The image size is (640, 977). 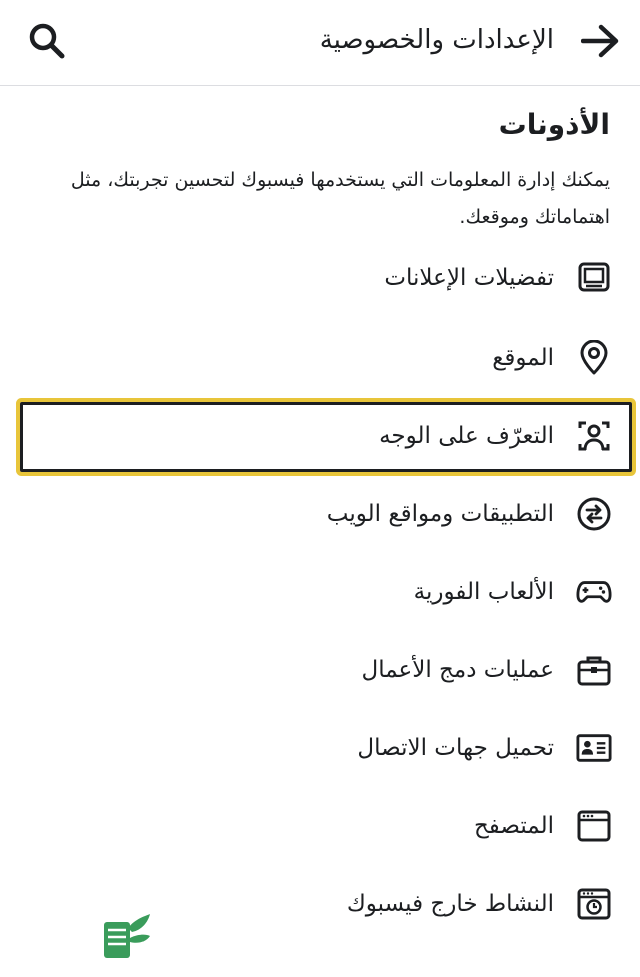 I want to click on back-button, so click(x=601, y=41).